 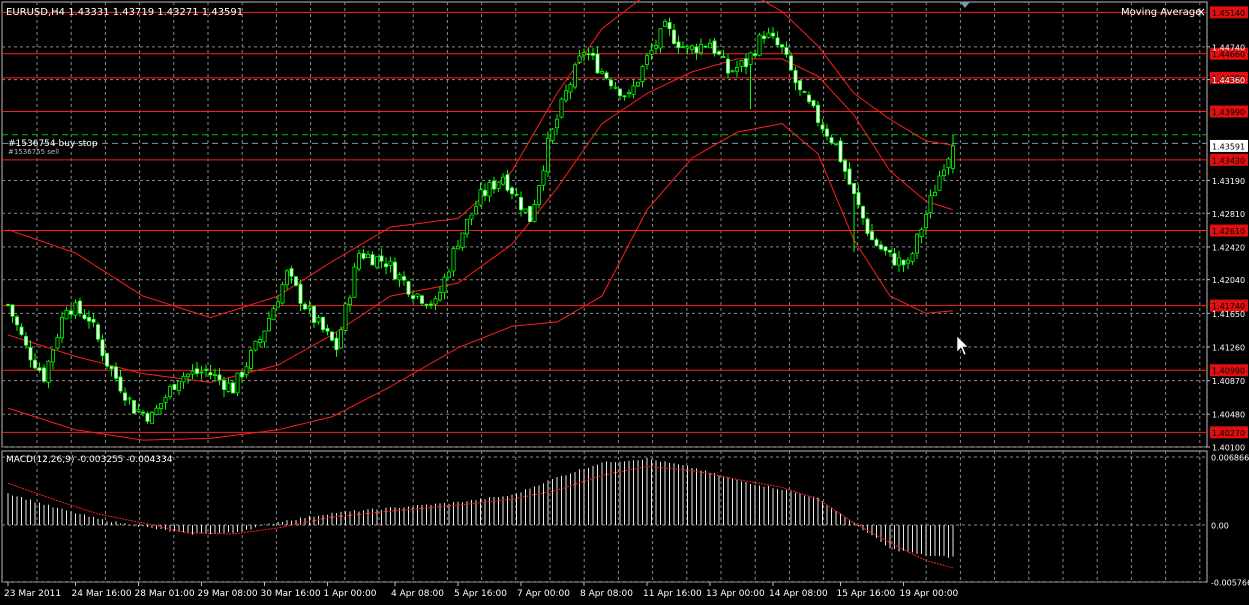 I want to click on y-tick-label: 1.44740, so click(x=1228, y=47).